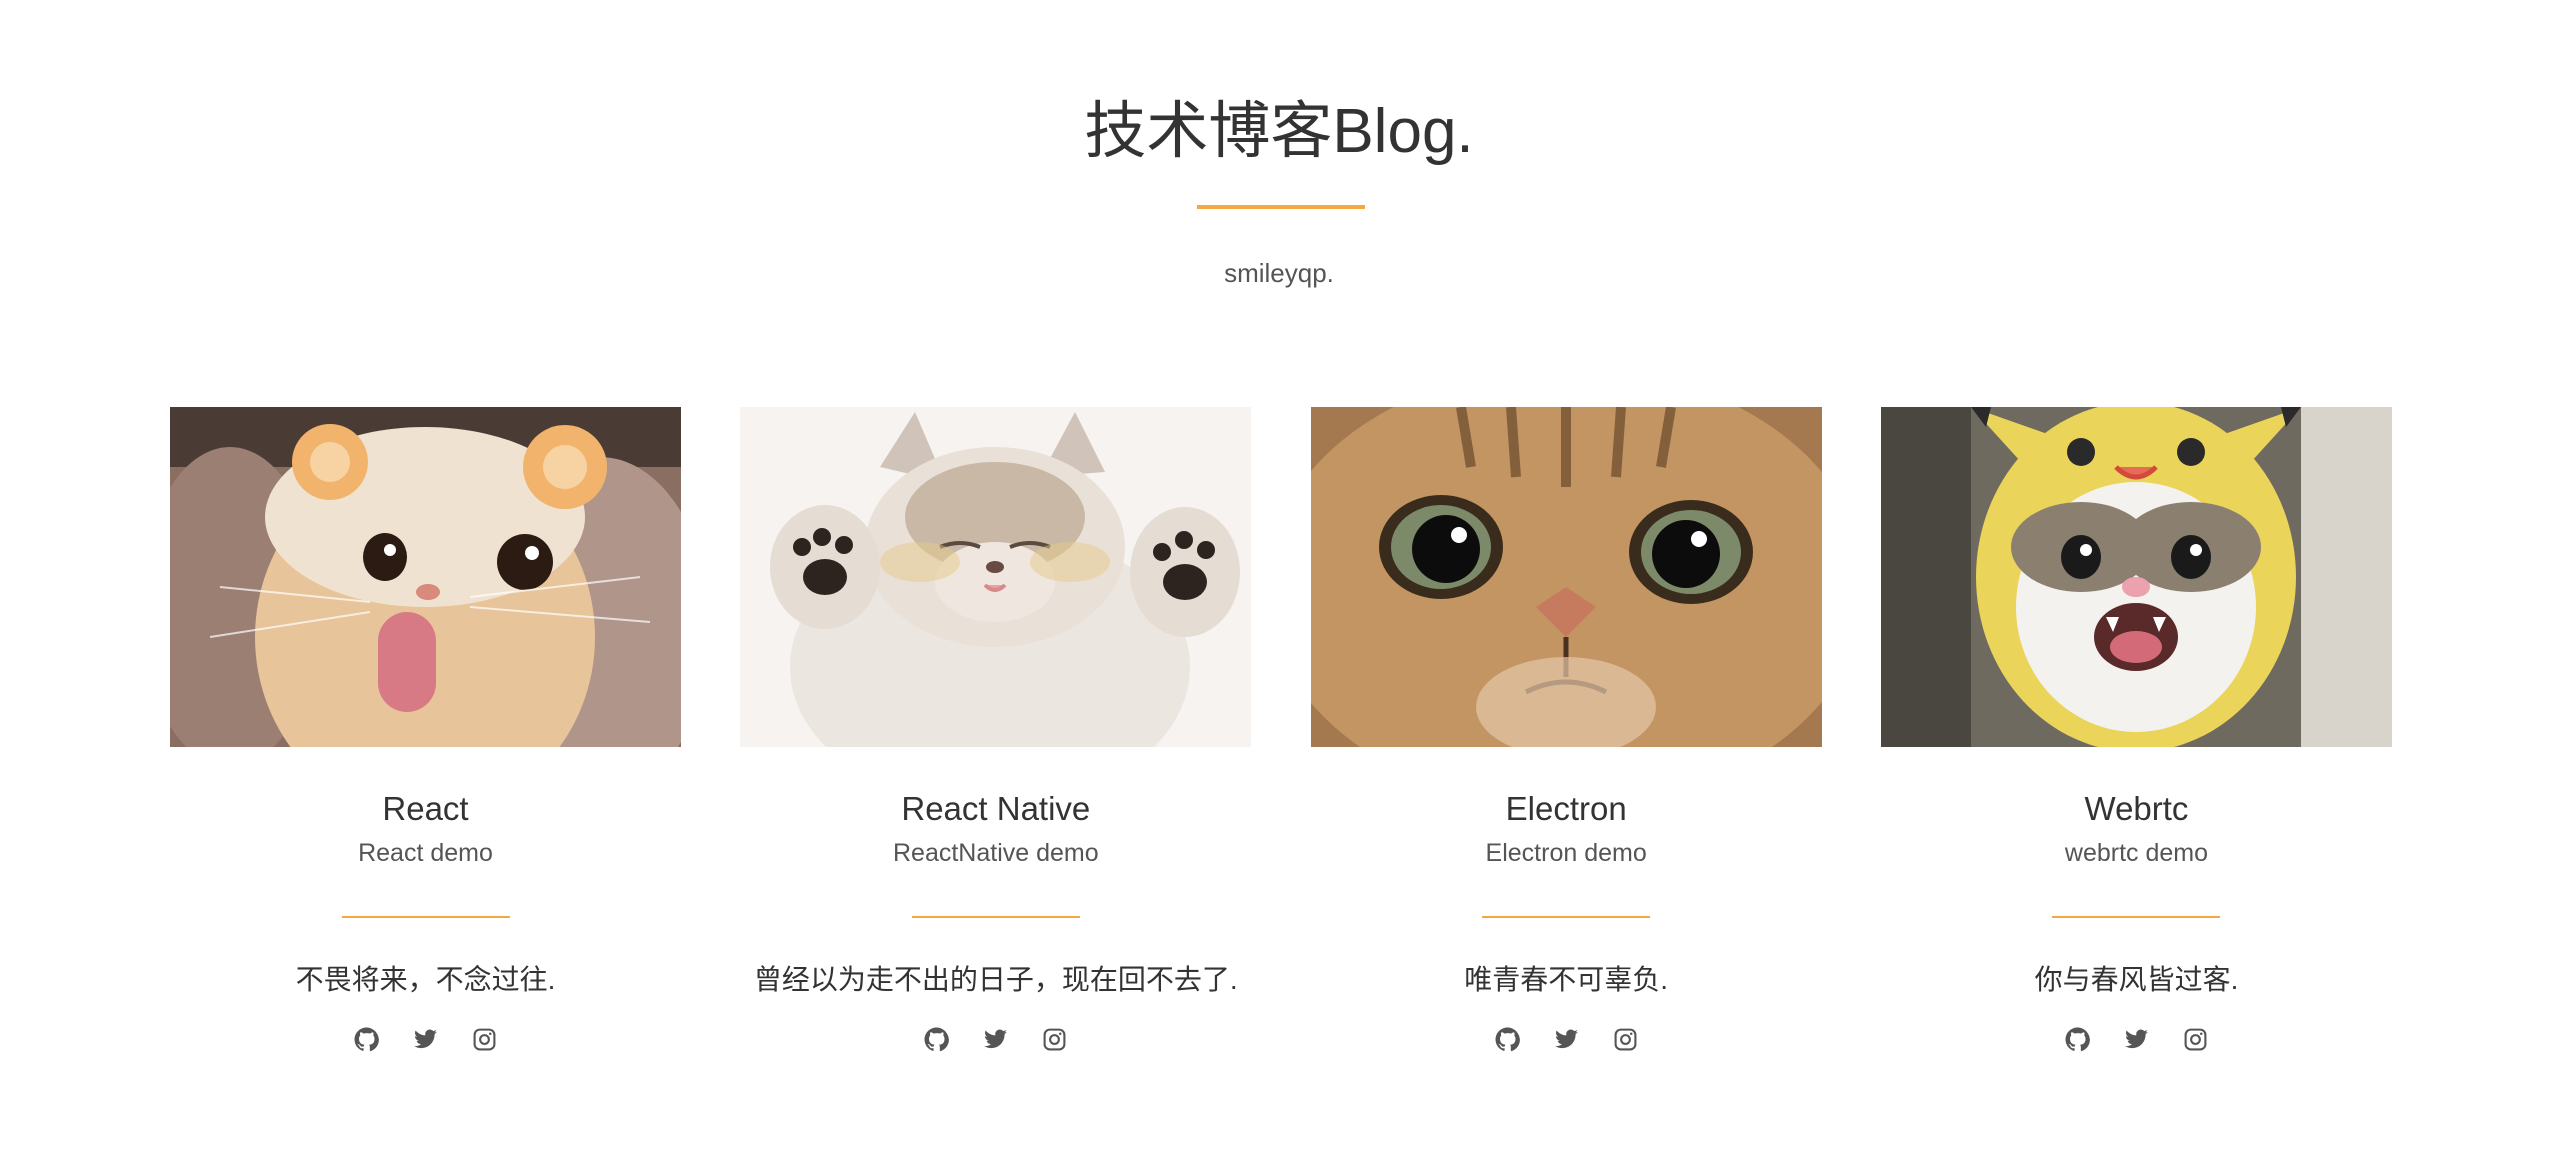 Image resolution: width=2558 pixels, height=1176 pixels. I want to click on card-webrtc: Webrtc webrtc demo 你与春风皆过客., so click(2136, 729).